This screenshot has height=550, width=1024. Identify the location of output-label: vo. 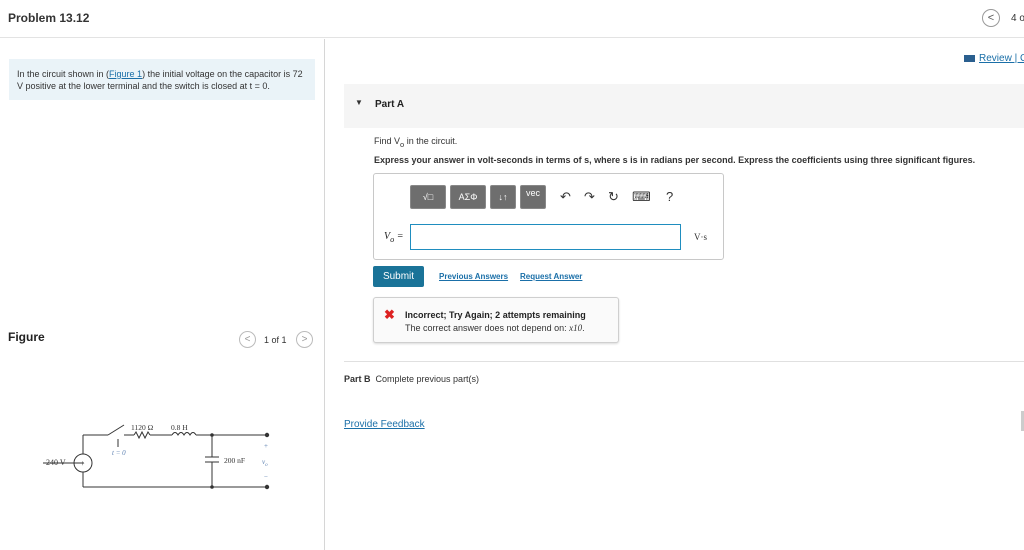
(265, 463).